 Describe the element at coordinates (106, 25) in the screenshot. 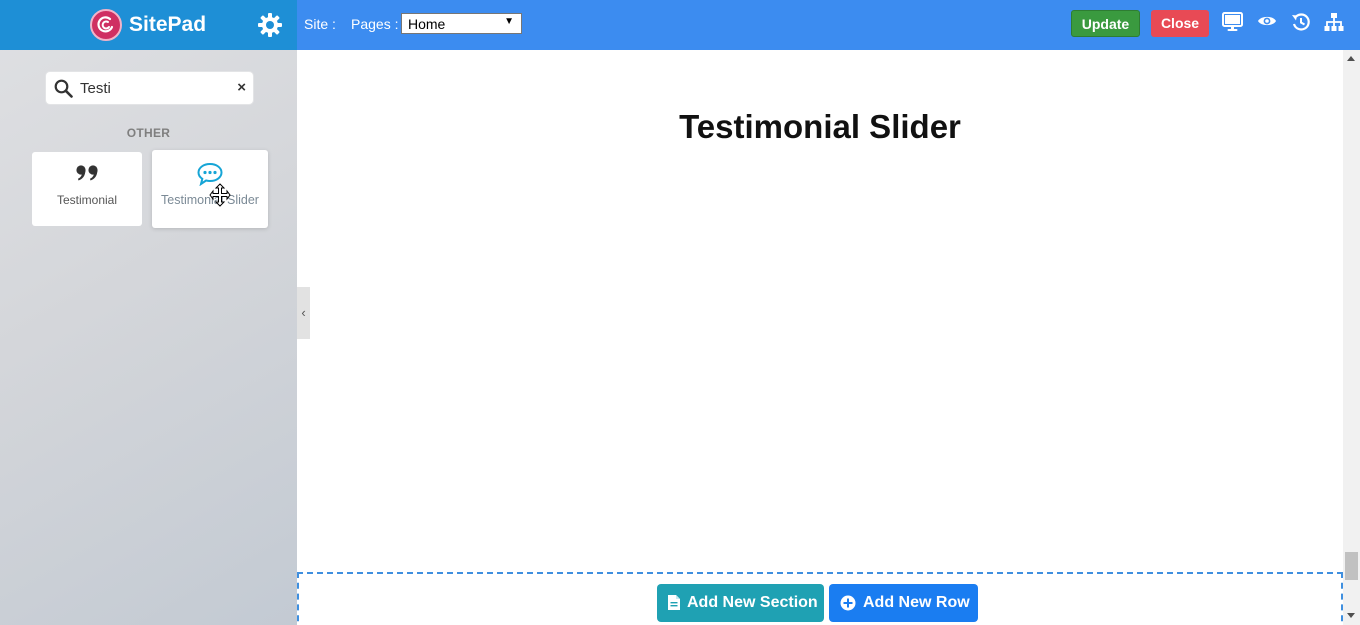

I see `sitepad-logo-icon` at that location.